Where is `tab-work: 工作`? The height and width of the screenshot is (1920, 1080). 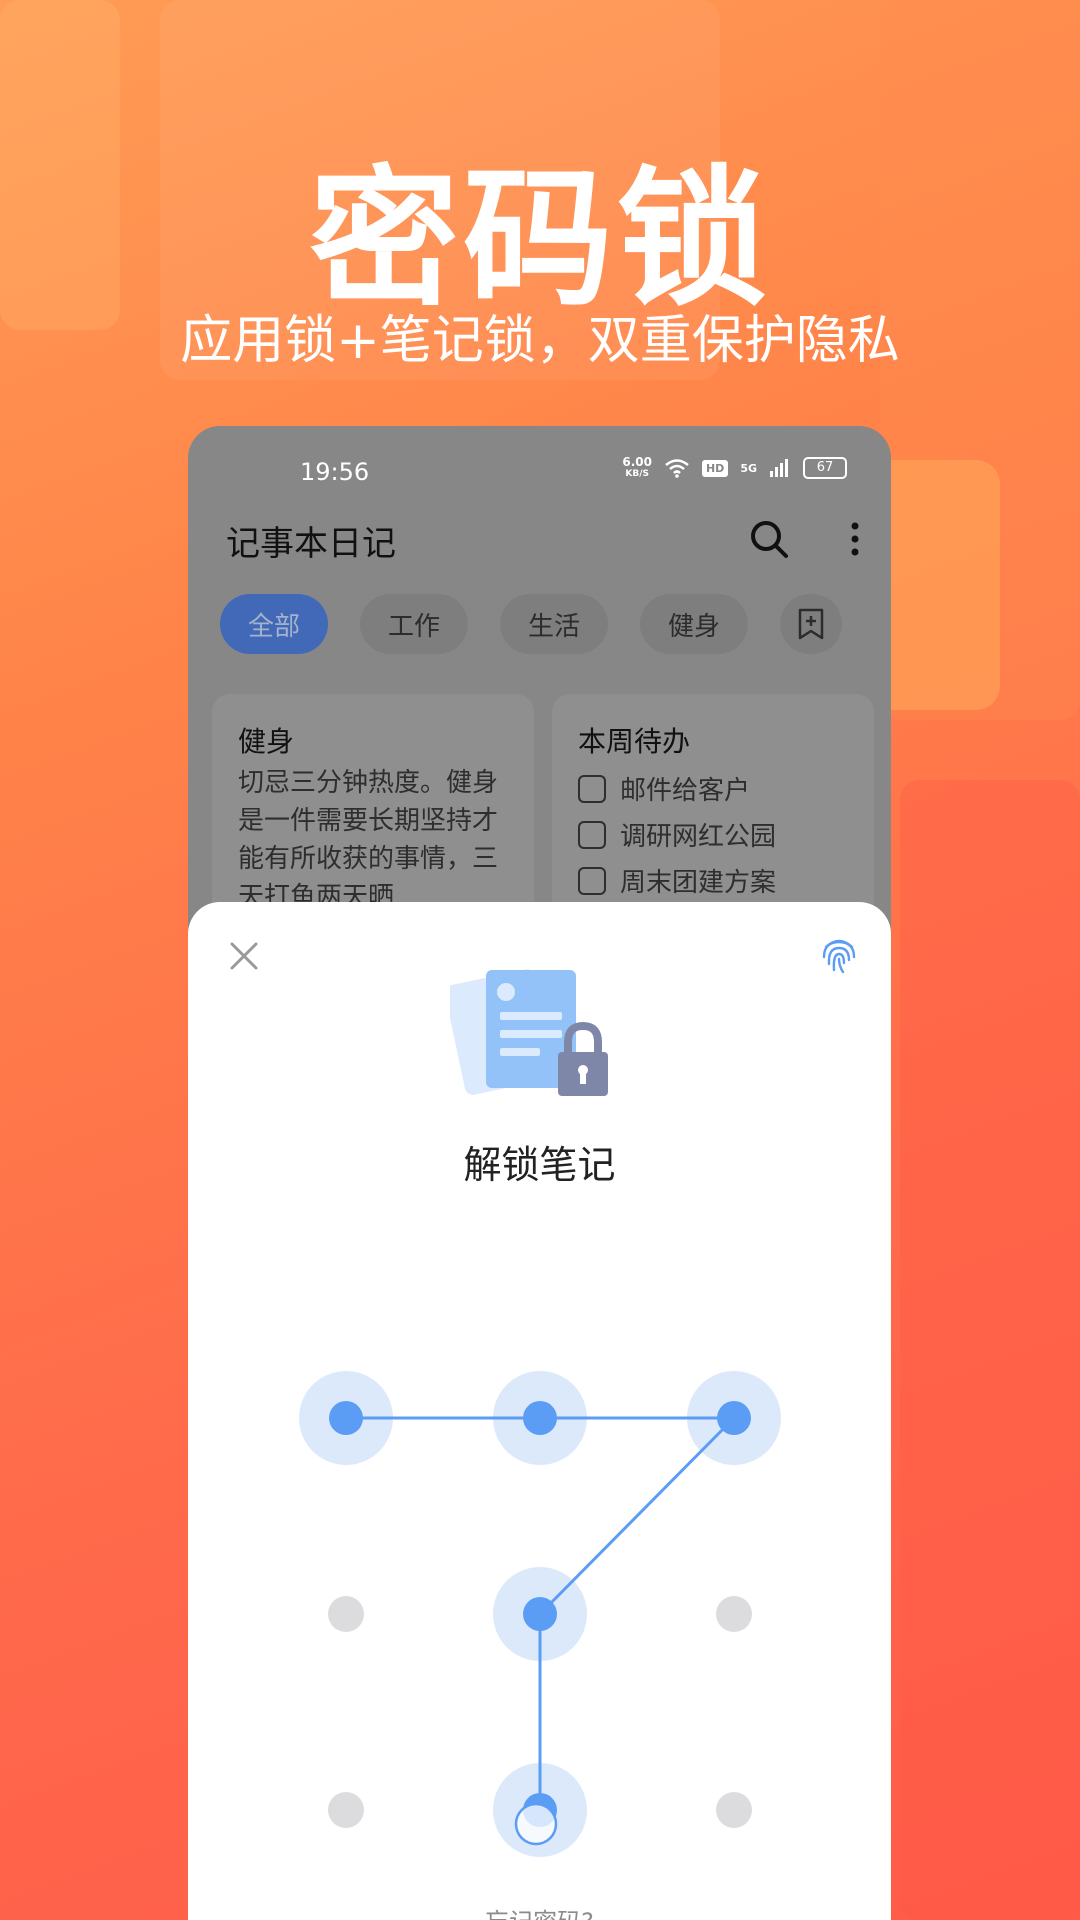 tab-work: 工作 is located at coordinates (414, 624).